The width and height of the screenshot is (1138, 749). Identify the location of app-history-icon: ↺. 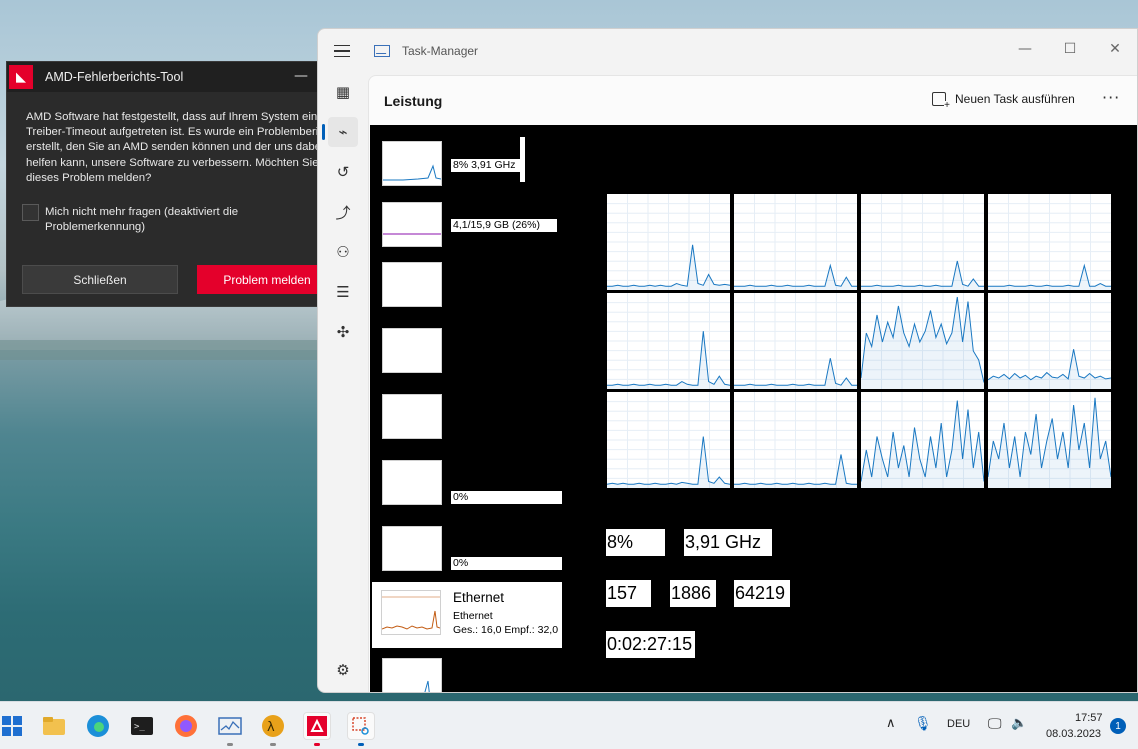
(343, 172).